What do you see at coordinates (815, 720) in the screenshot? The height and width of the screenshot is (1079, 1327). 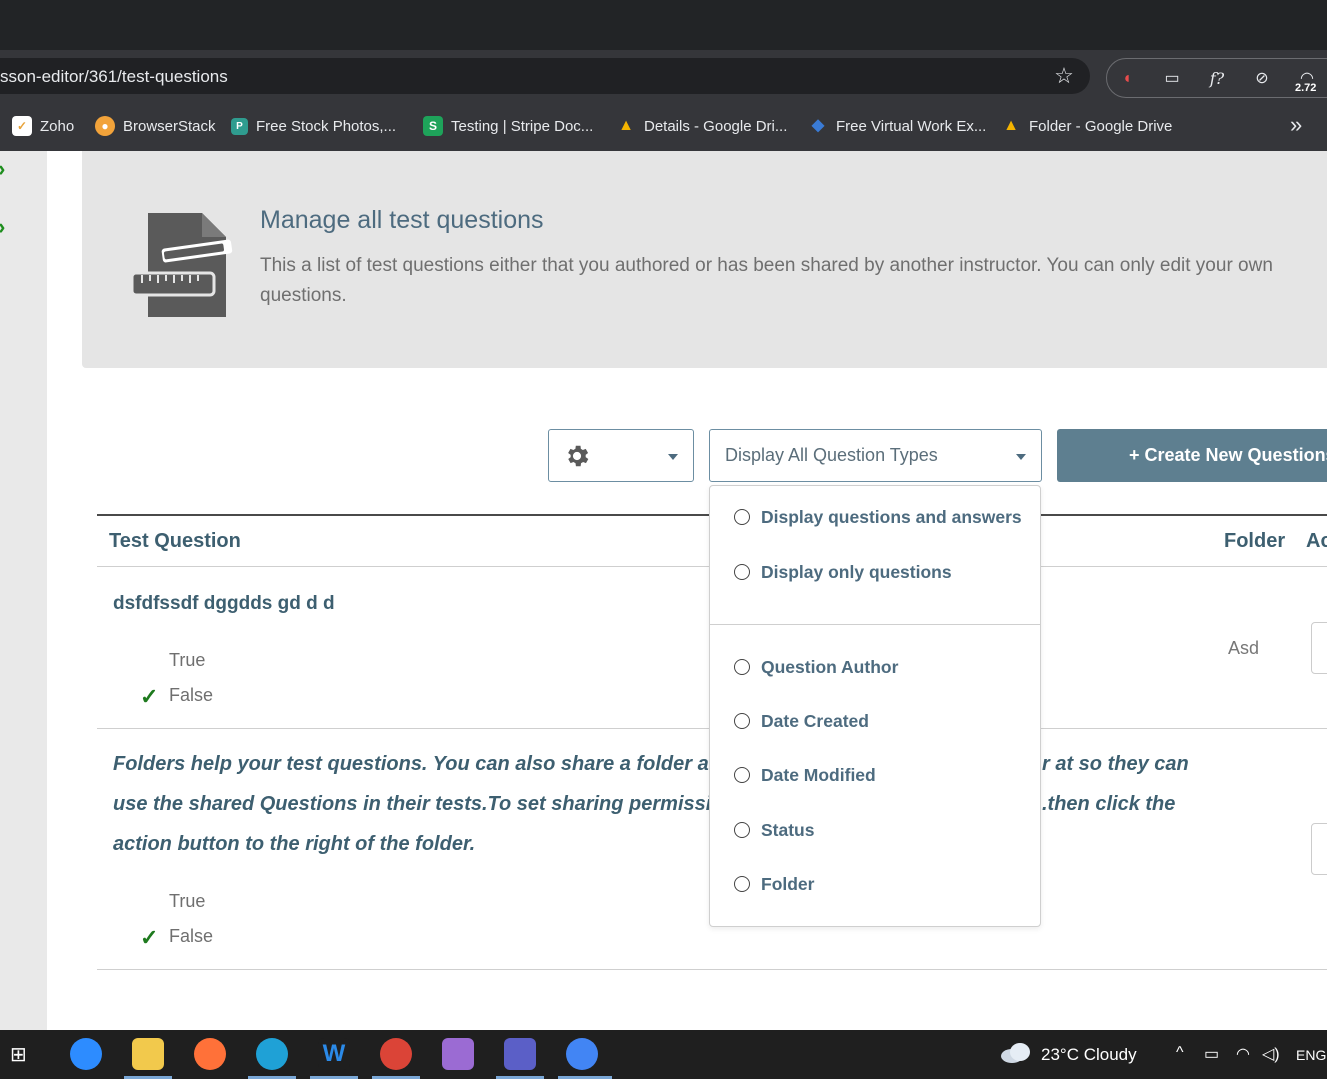 I see `option-label: Date Created` at bounding box center [815, 720].